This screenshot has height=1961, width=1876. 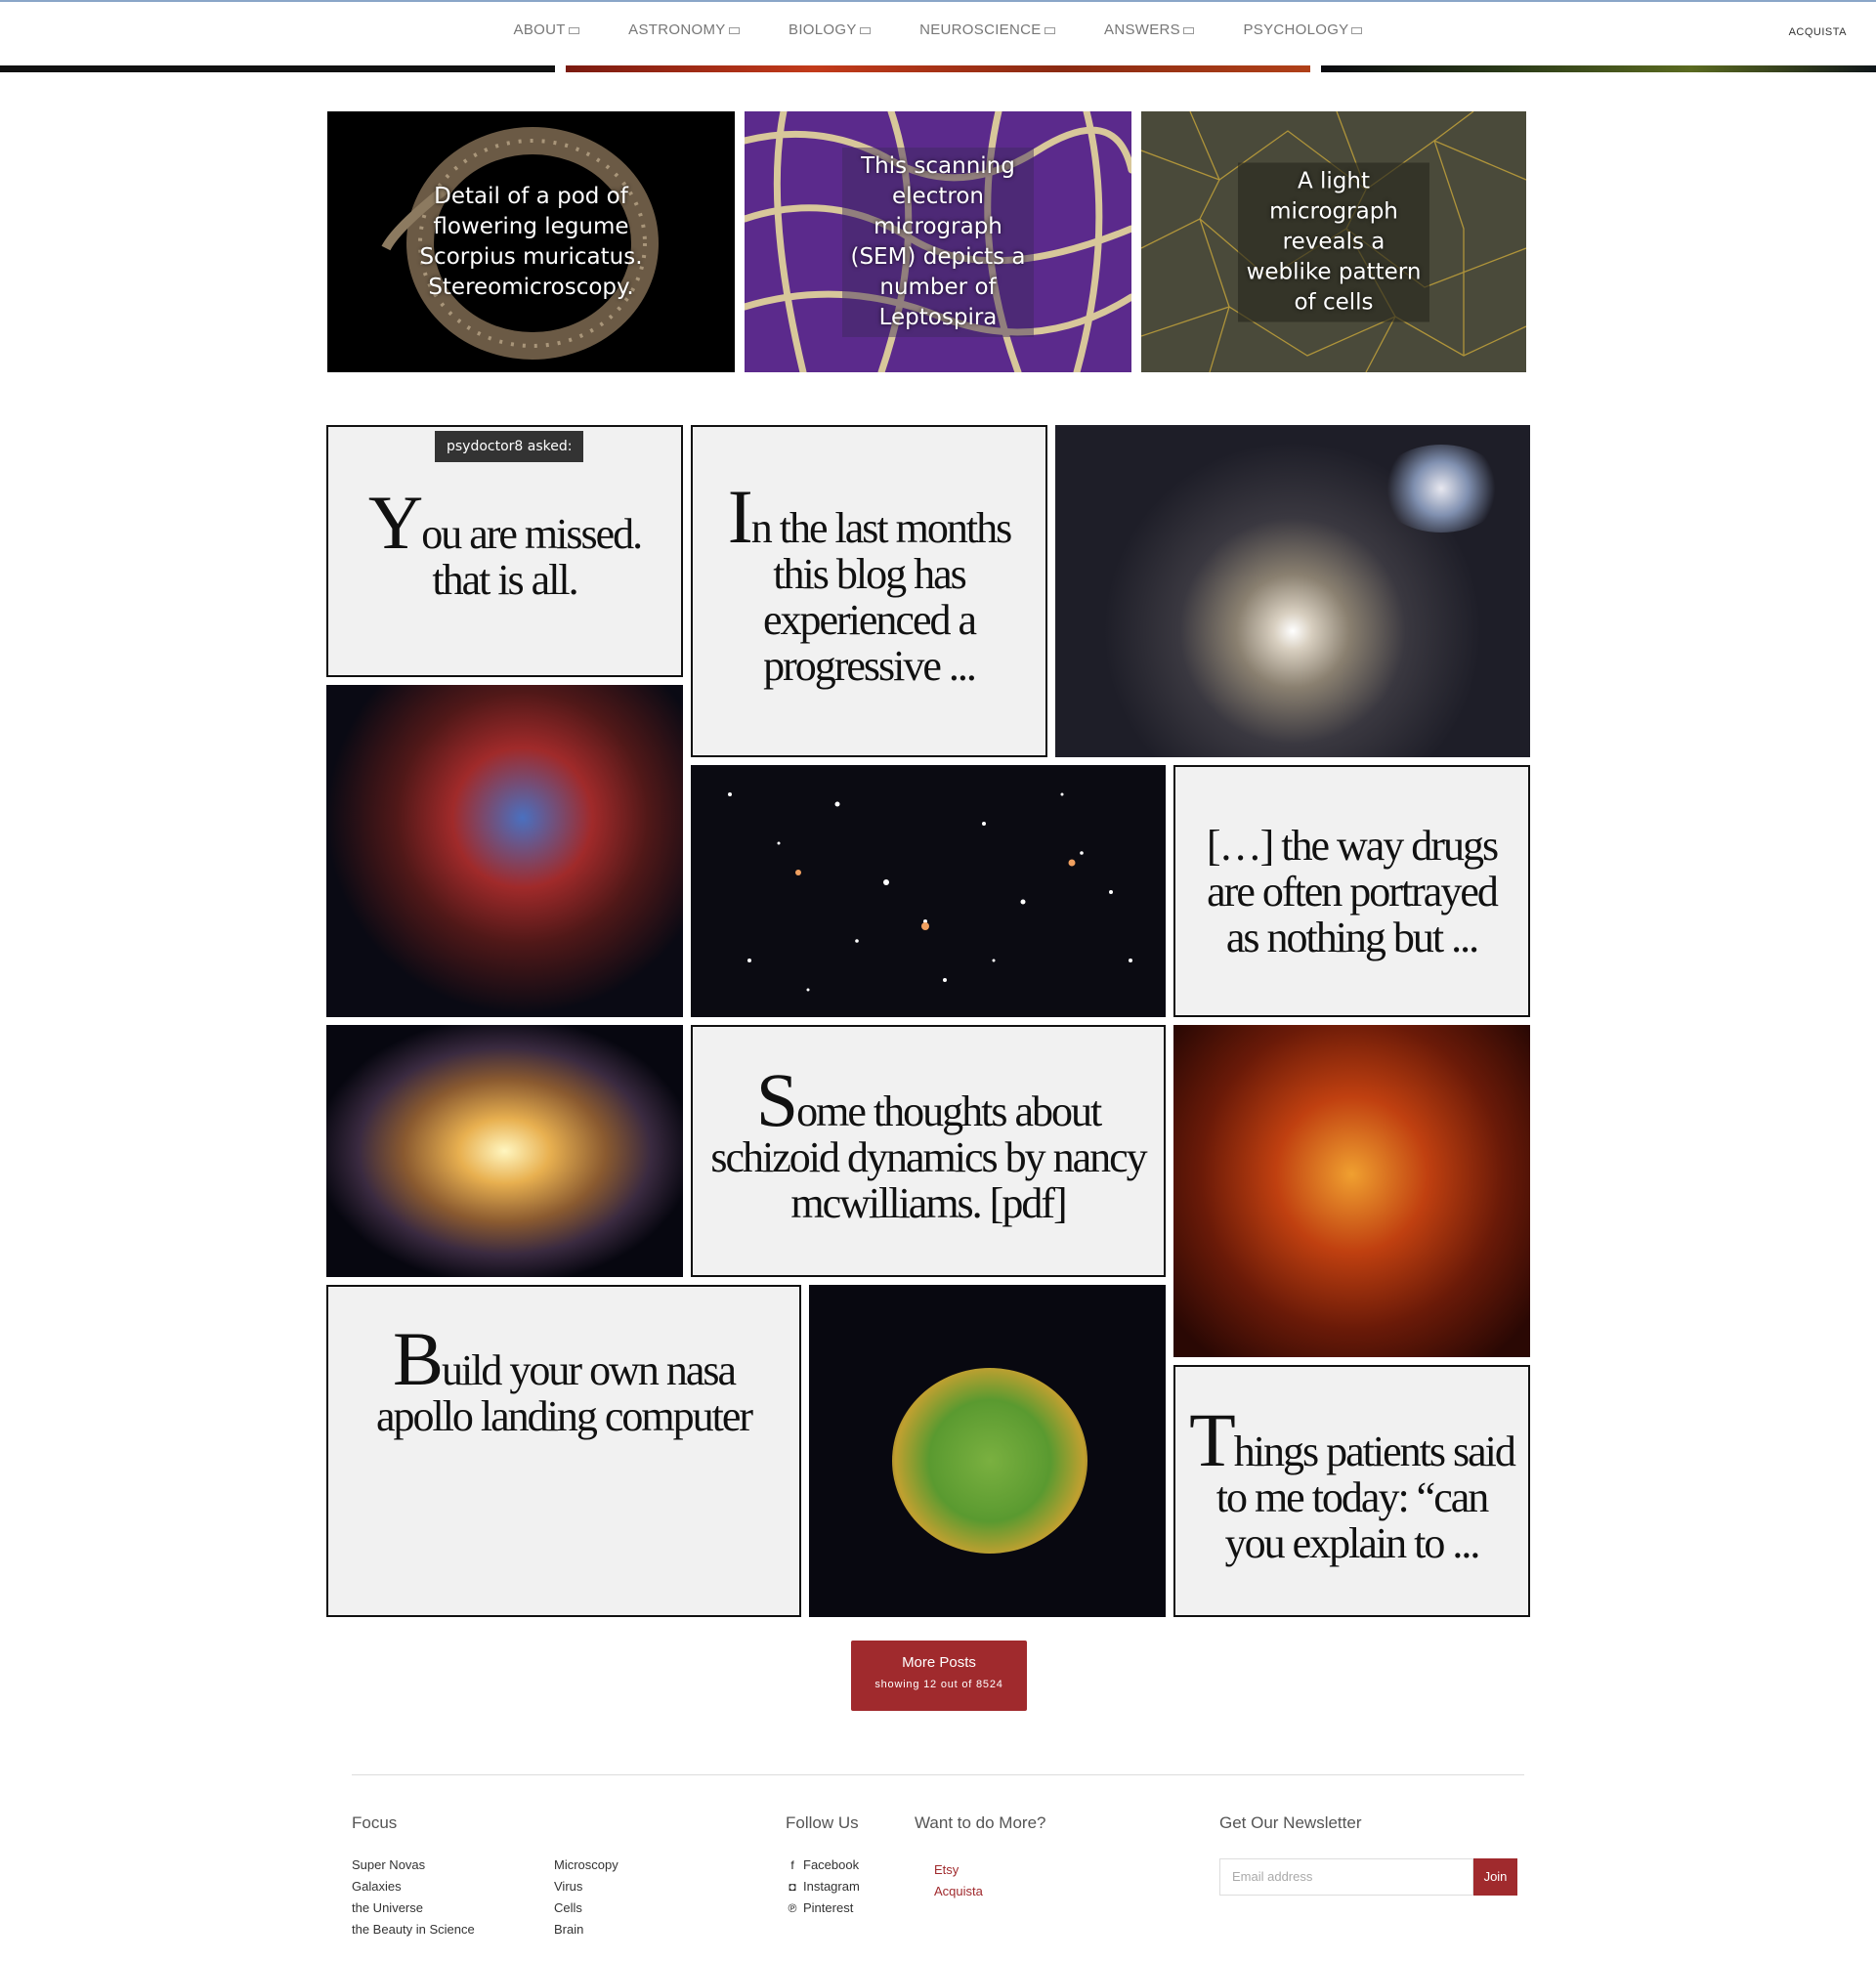 I want to click on galaxy-pair-post, so click(x=1292, y=591).